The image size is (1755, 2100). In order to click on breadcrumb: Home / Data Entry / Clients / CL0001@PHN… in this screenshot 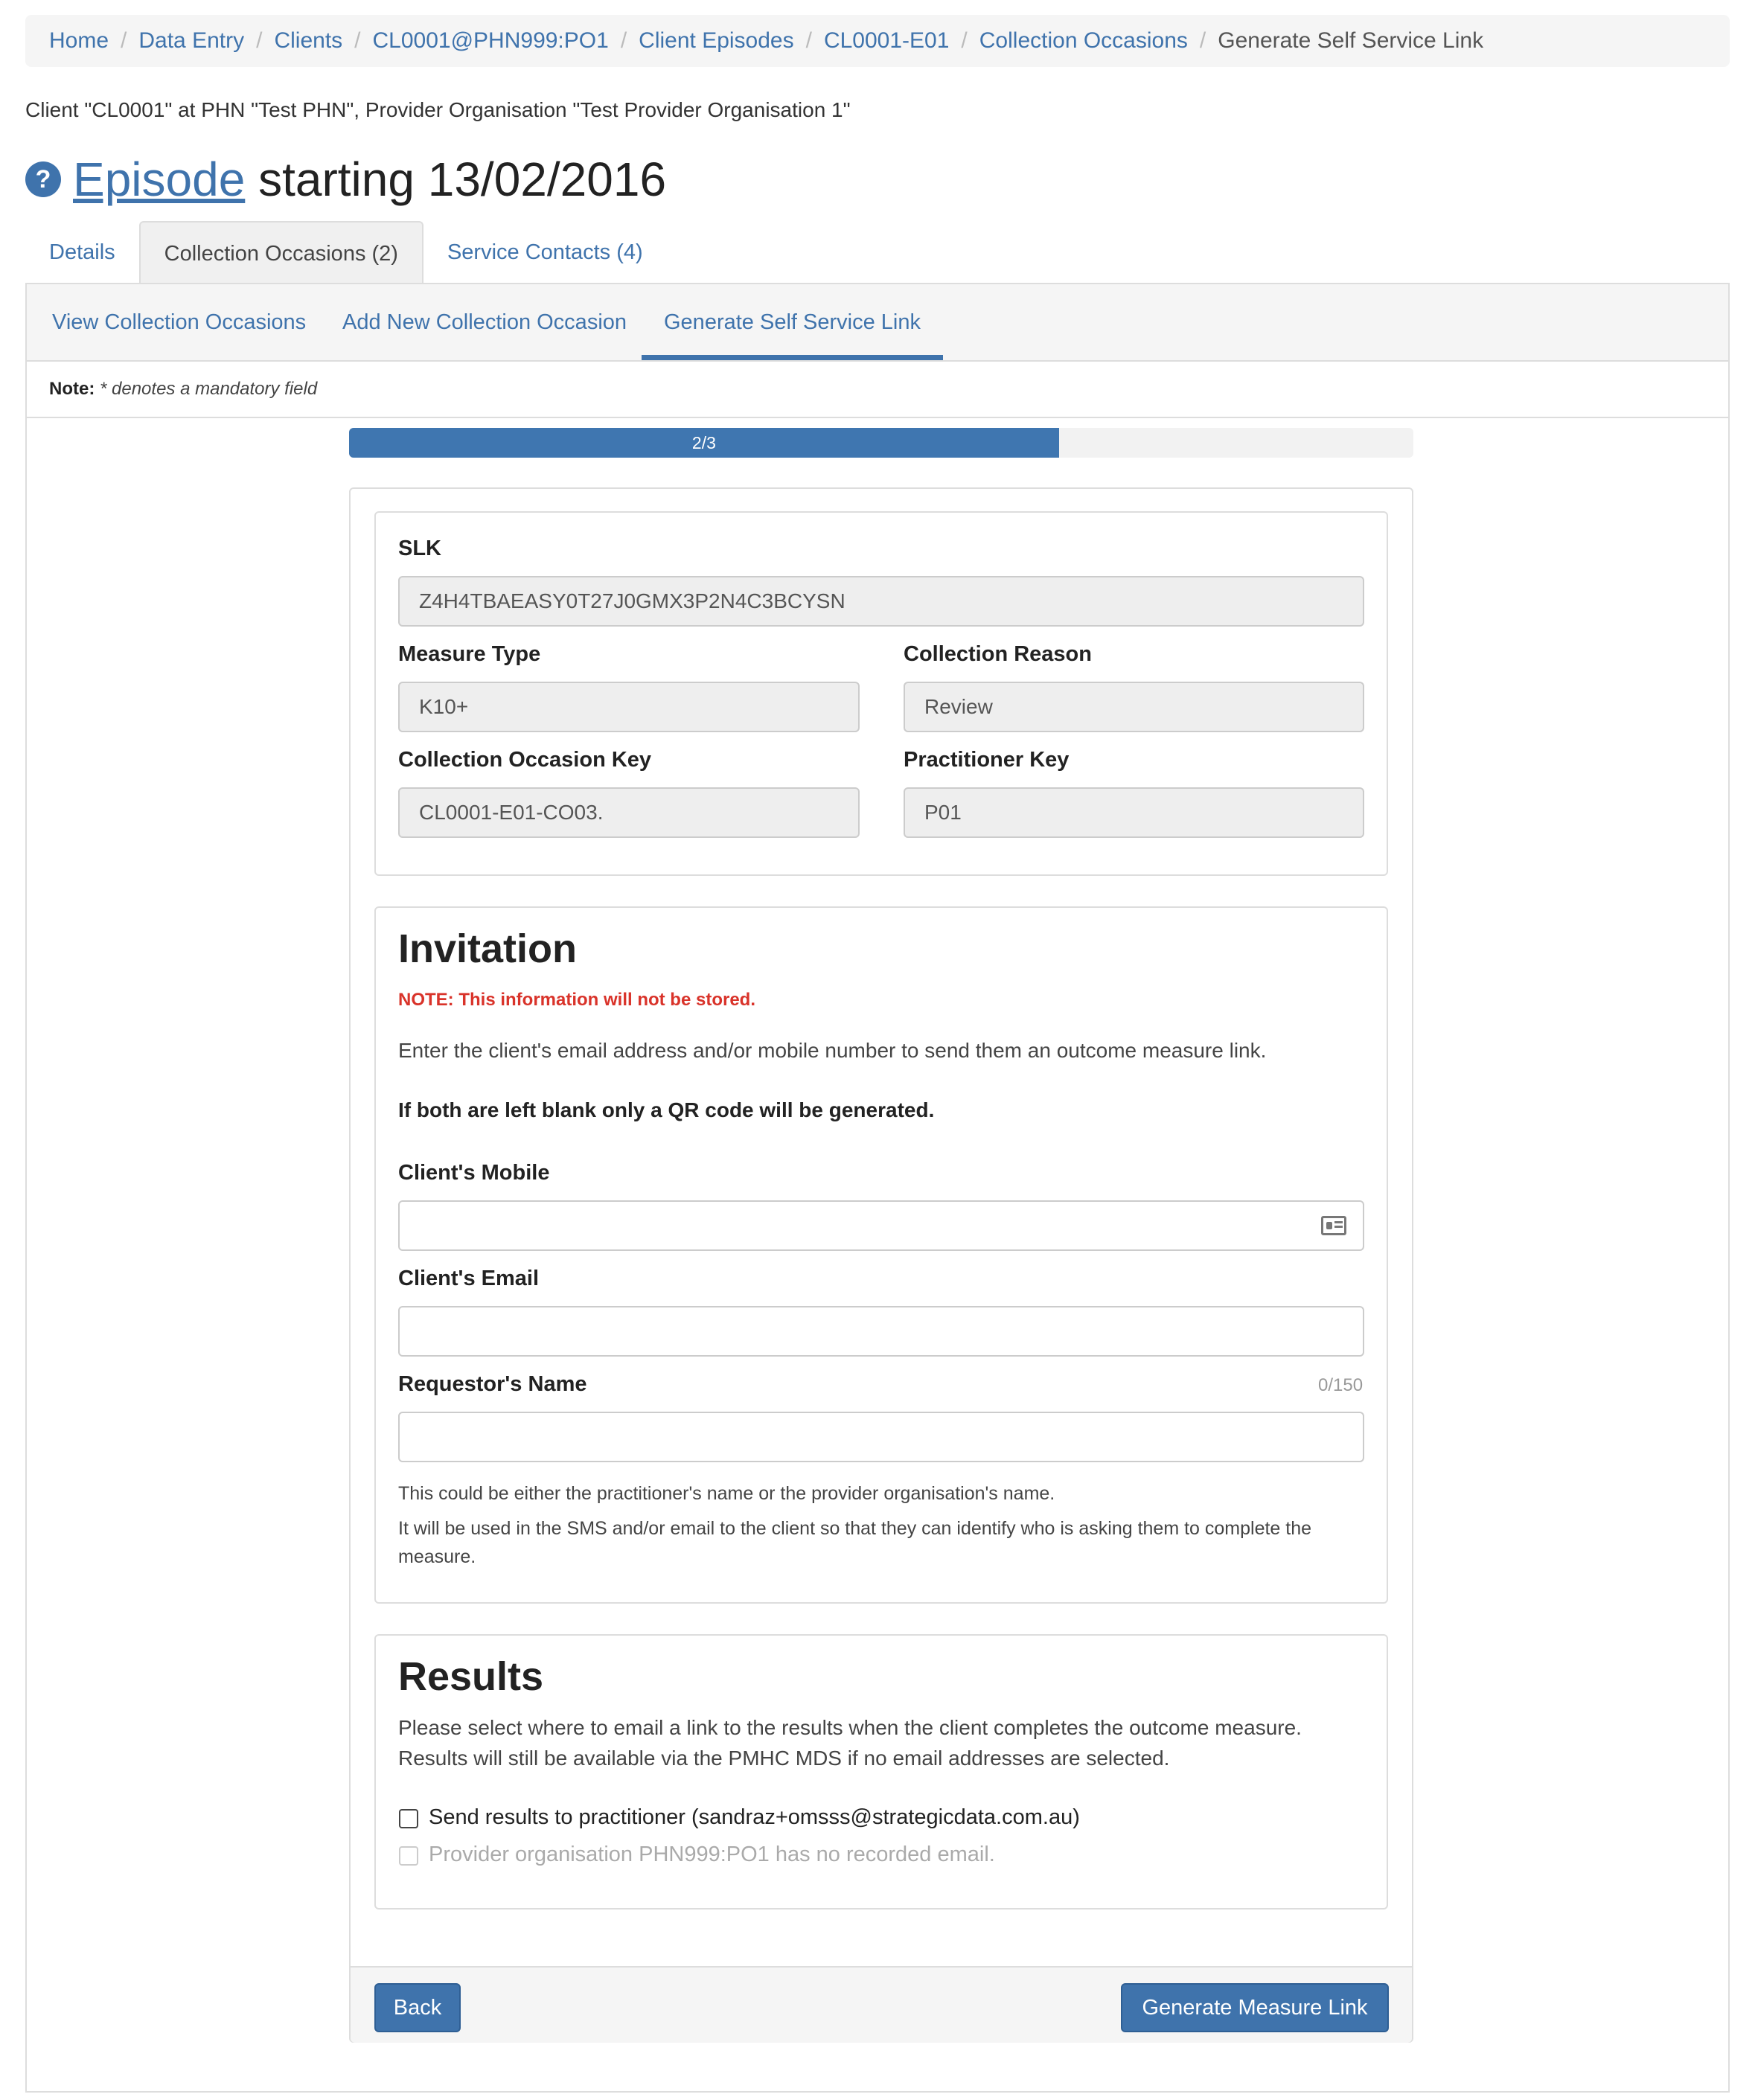, I will do `click(877, 41)`.